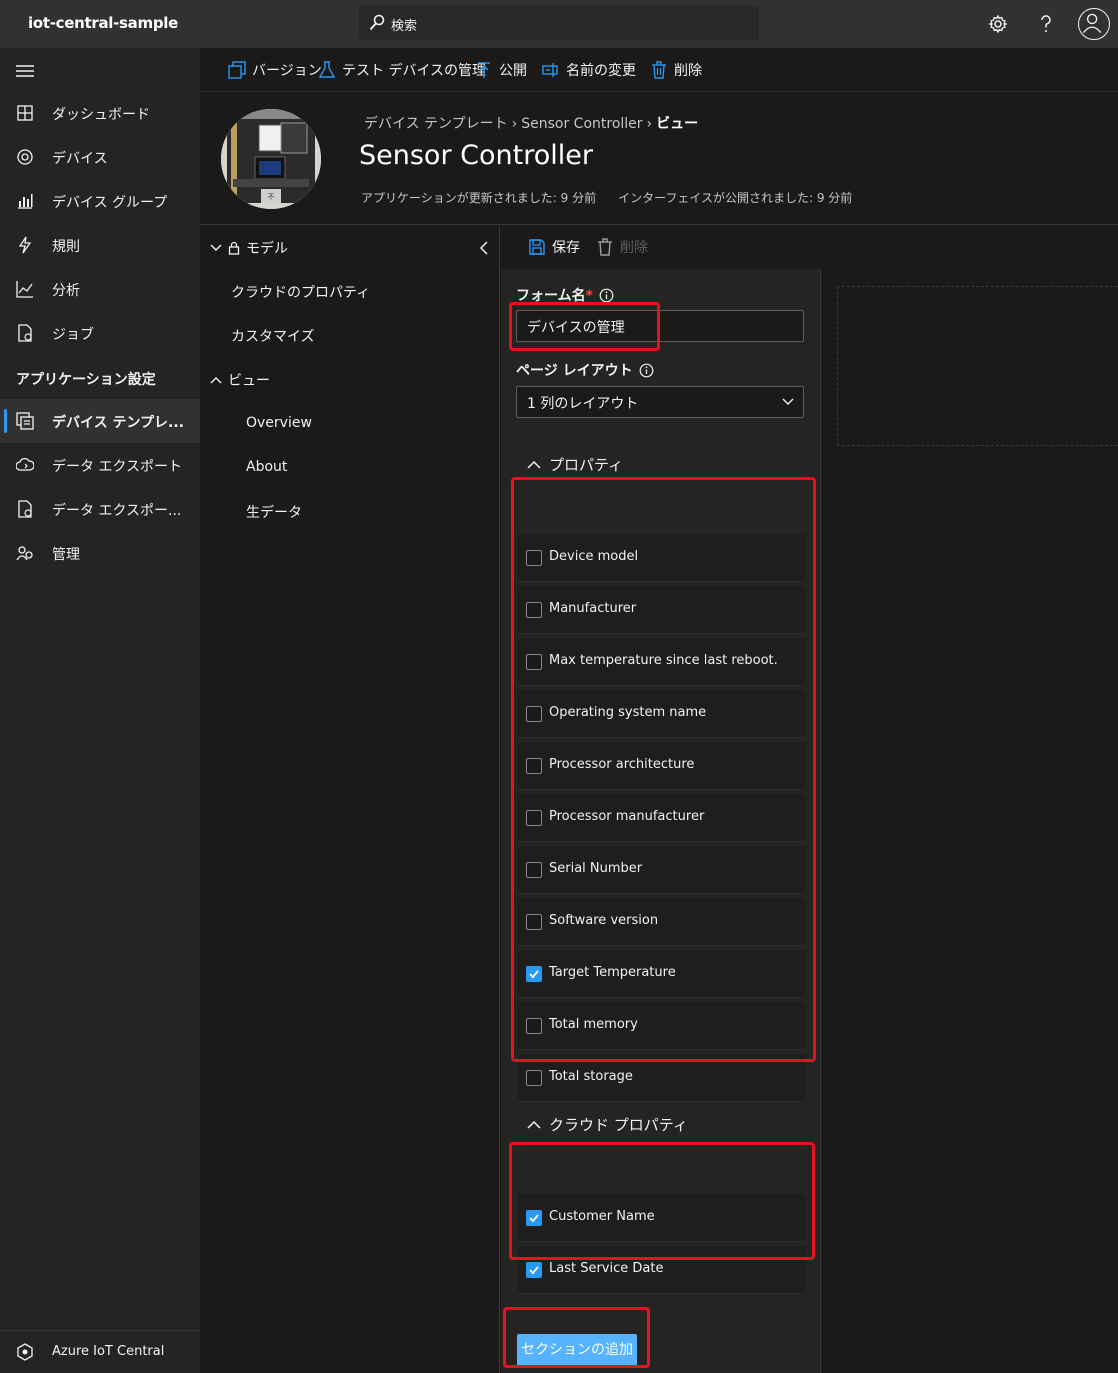 The width and height of the screenshot is (1118, 1373). I want to click on page-layout-value: 1 列のレイアウト, so click(583, 404).